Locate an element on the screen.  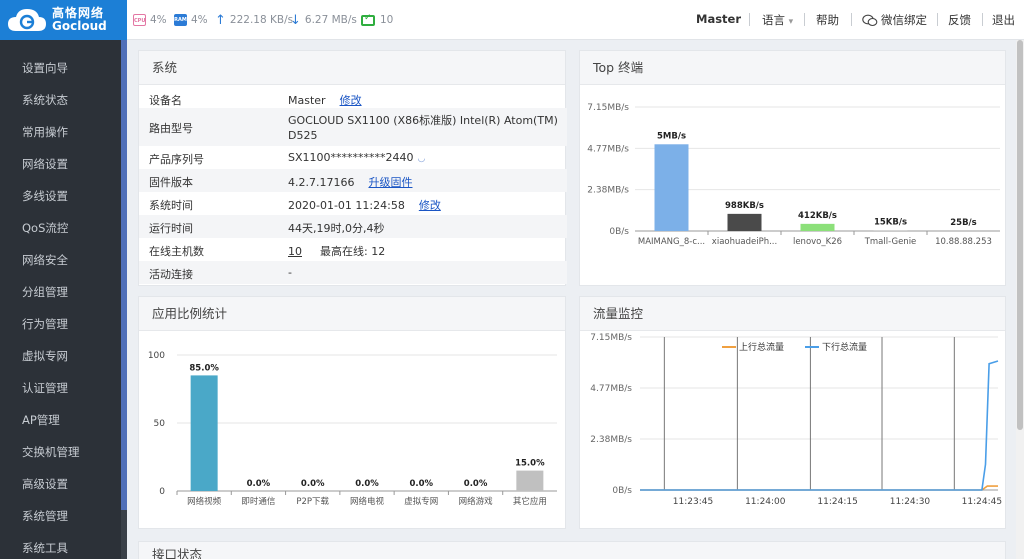
chevron-down-icon: ▾ is located at coordinates (791, 22).